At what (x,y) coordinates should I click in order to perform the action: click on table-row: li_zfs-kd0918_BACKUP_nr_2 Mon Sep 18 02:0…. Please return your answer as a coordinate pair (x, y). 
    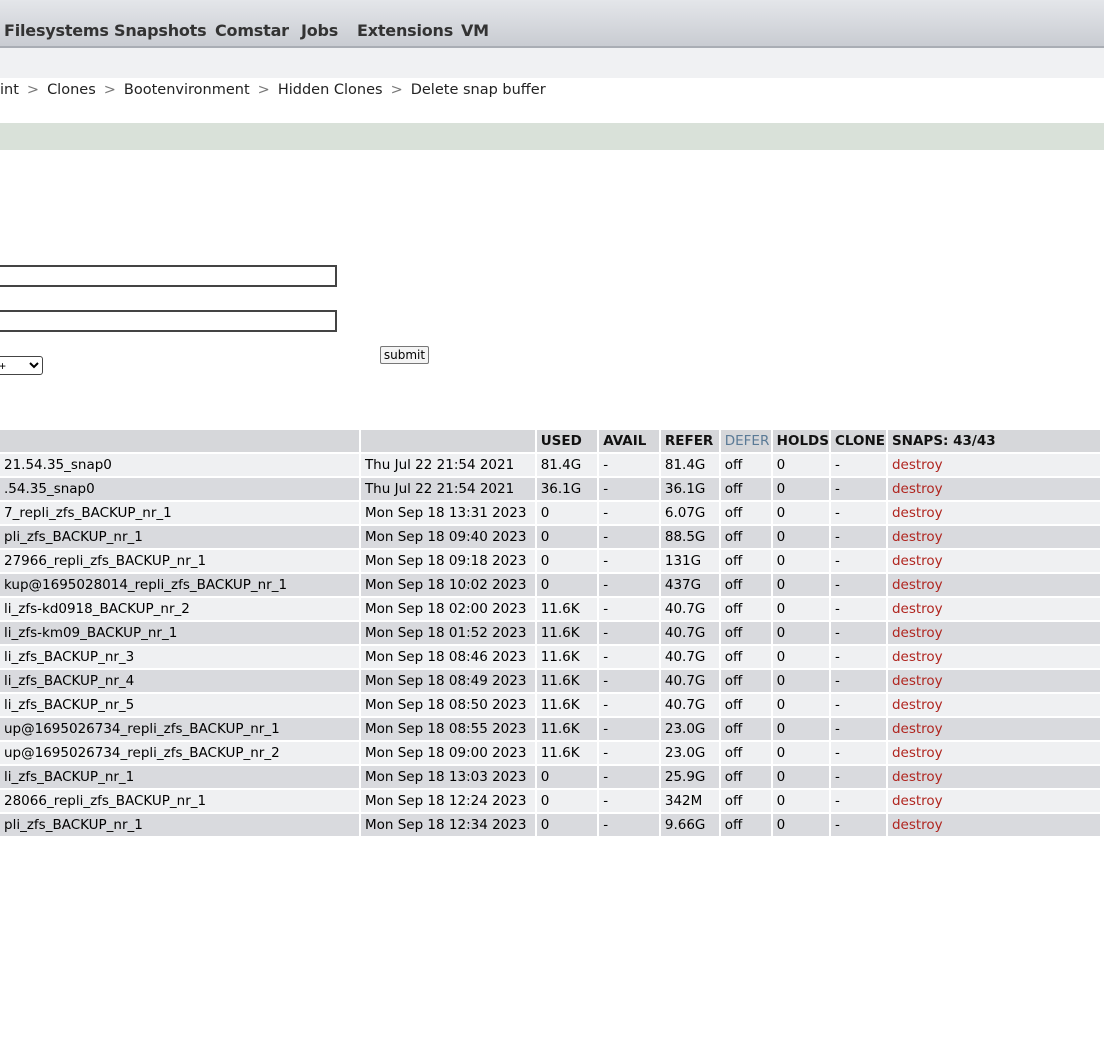
    Looking at the image, I should click on (550, 609).